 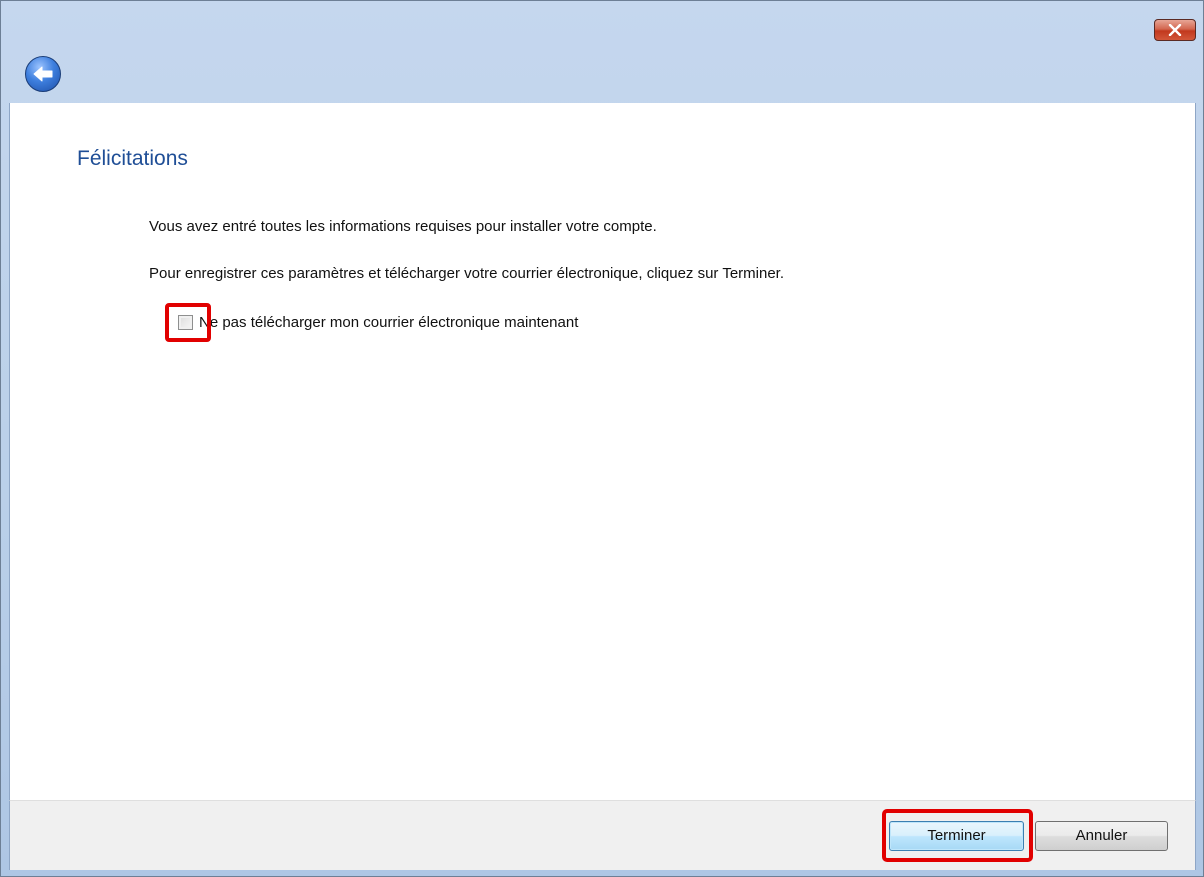 I want to click on back-arrow-icon, so click(x=43, y=74).